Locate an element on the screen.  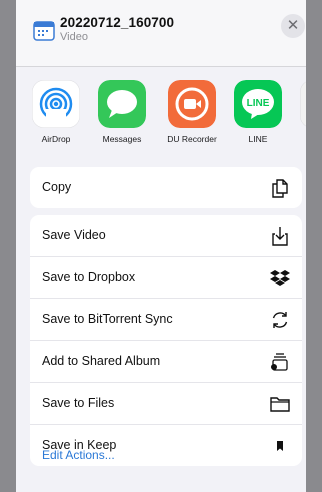
app-line: LINE LINE is located at coordinates (258, 113).